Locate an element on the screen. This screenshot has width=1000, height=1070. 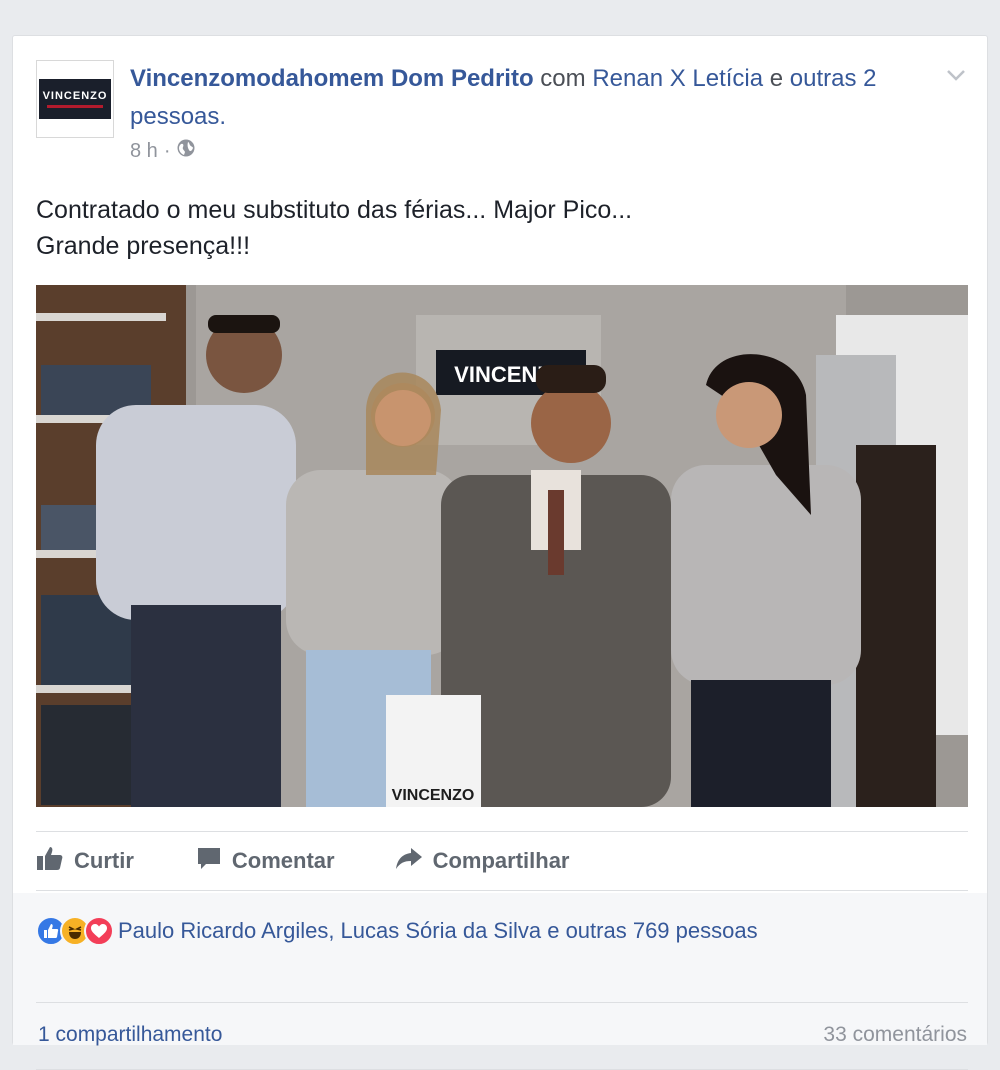
comment-icon is located at coordinates (209, 861).